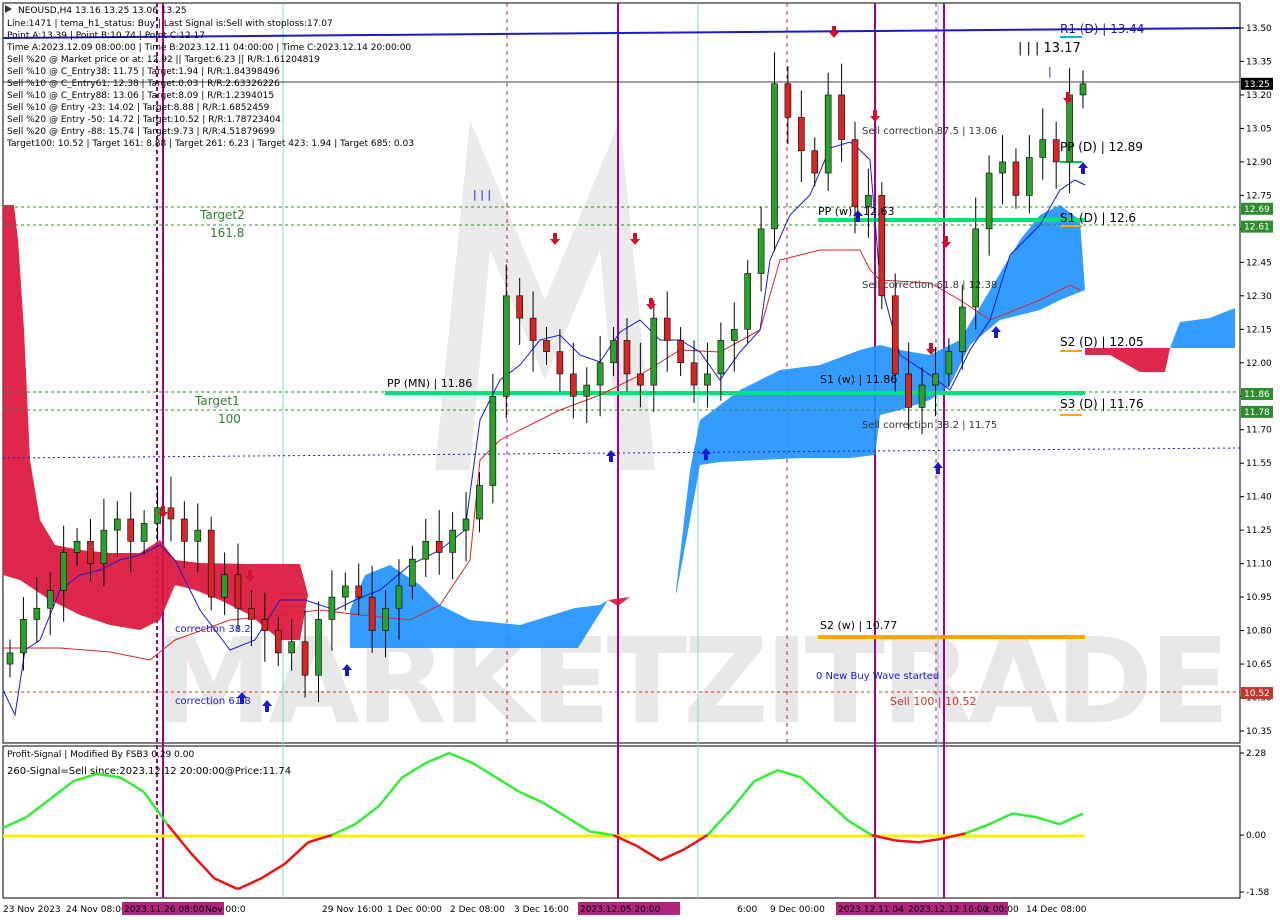 The height and width of the screenshot is (920, 1280). What do you see at coordinates (1259, 297) in the screenshot?
I see `price-tick-label: 12.30` at bounding box center [1259, 297].